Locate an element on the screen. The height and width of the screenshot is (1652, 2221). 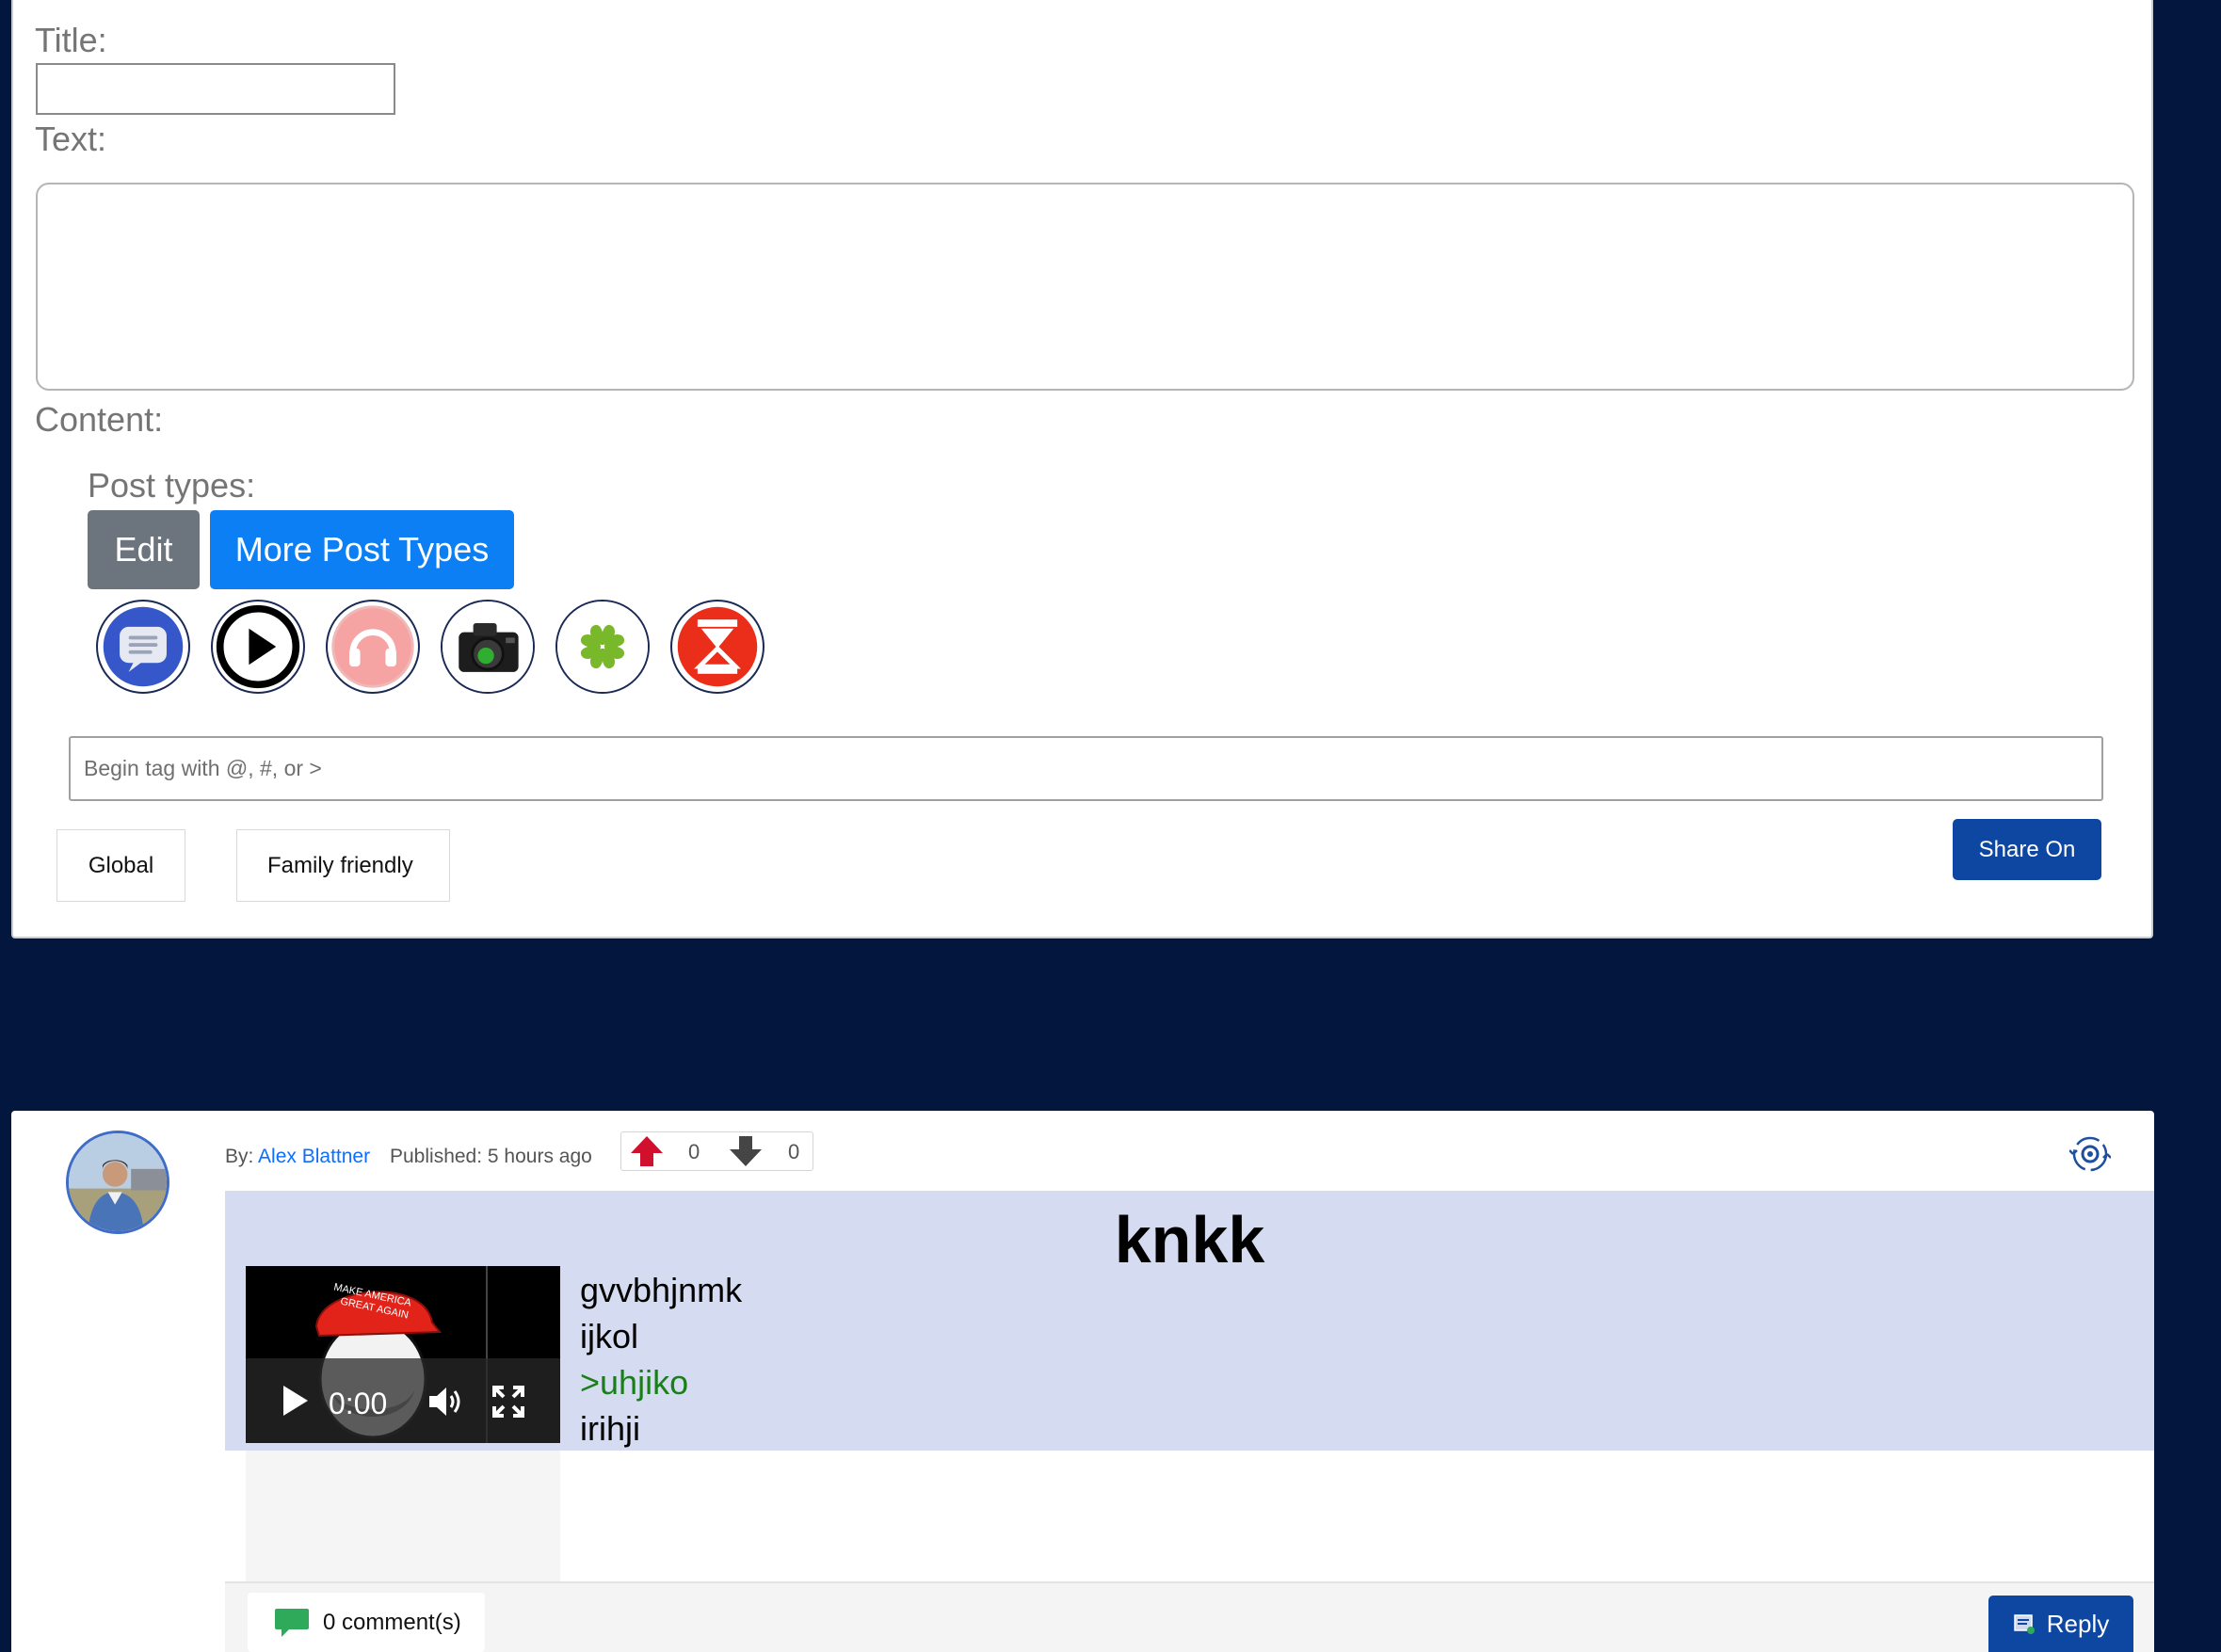
vote-box: 0 0 is located at coordinates (716, 1151).